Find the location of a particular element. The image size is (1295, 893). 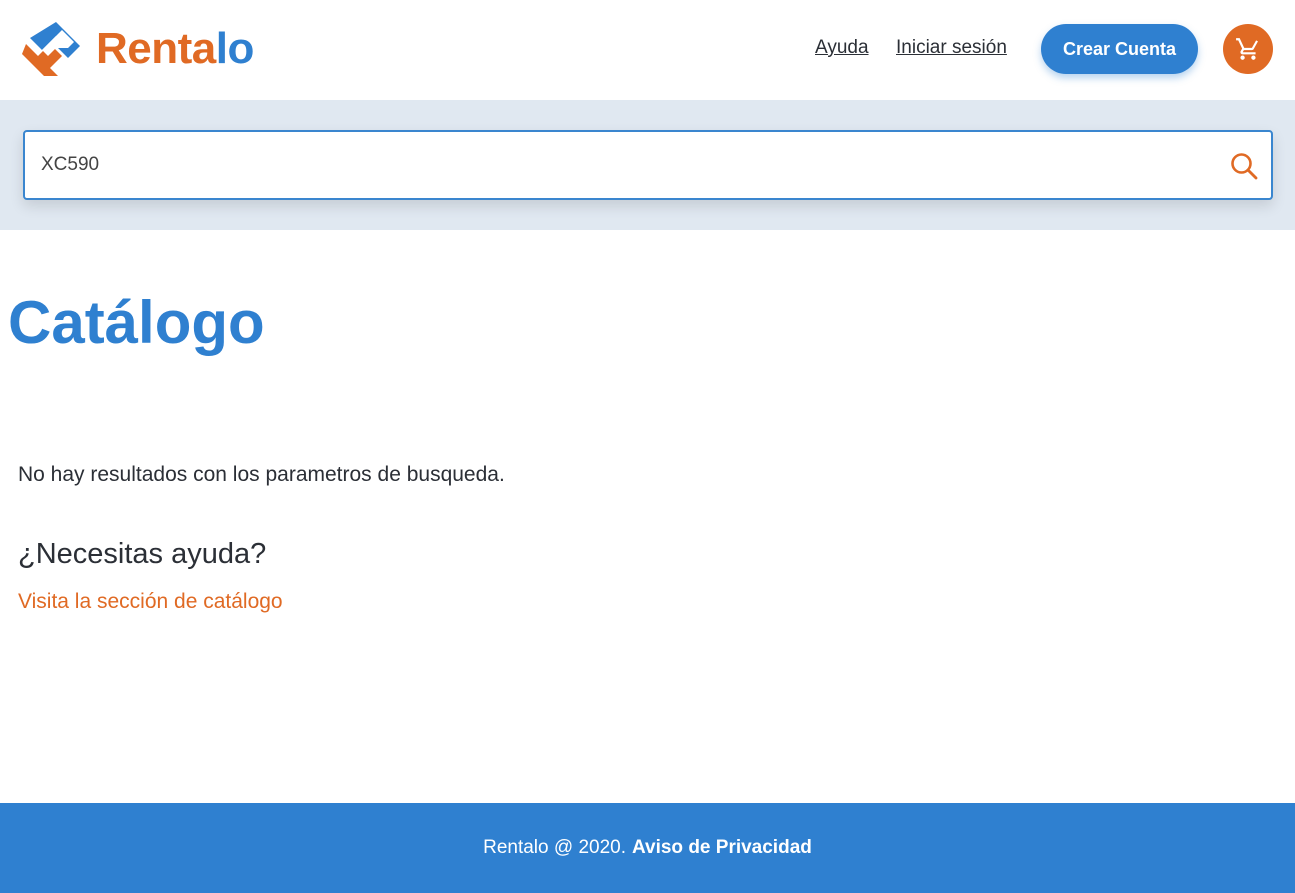

cart-button is located at coordinates (1248, 49).